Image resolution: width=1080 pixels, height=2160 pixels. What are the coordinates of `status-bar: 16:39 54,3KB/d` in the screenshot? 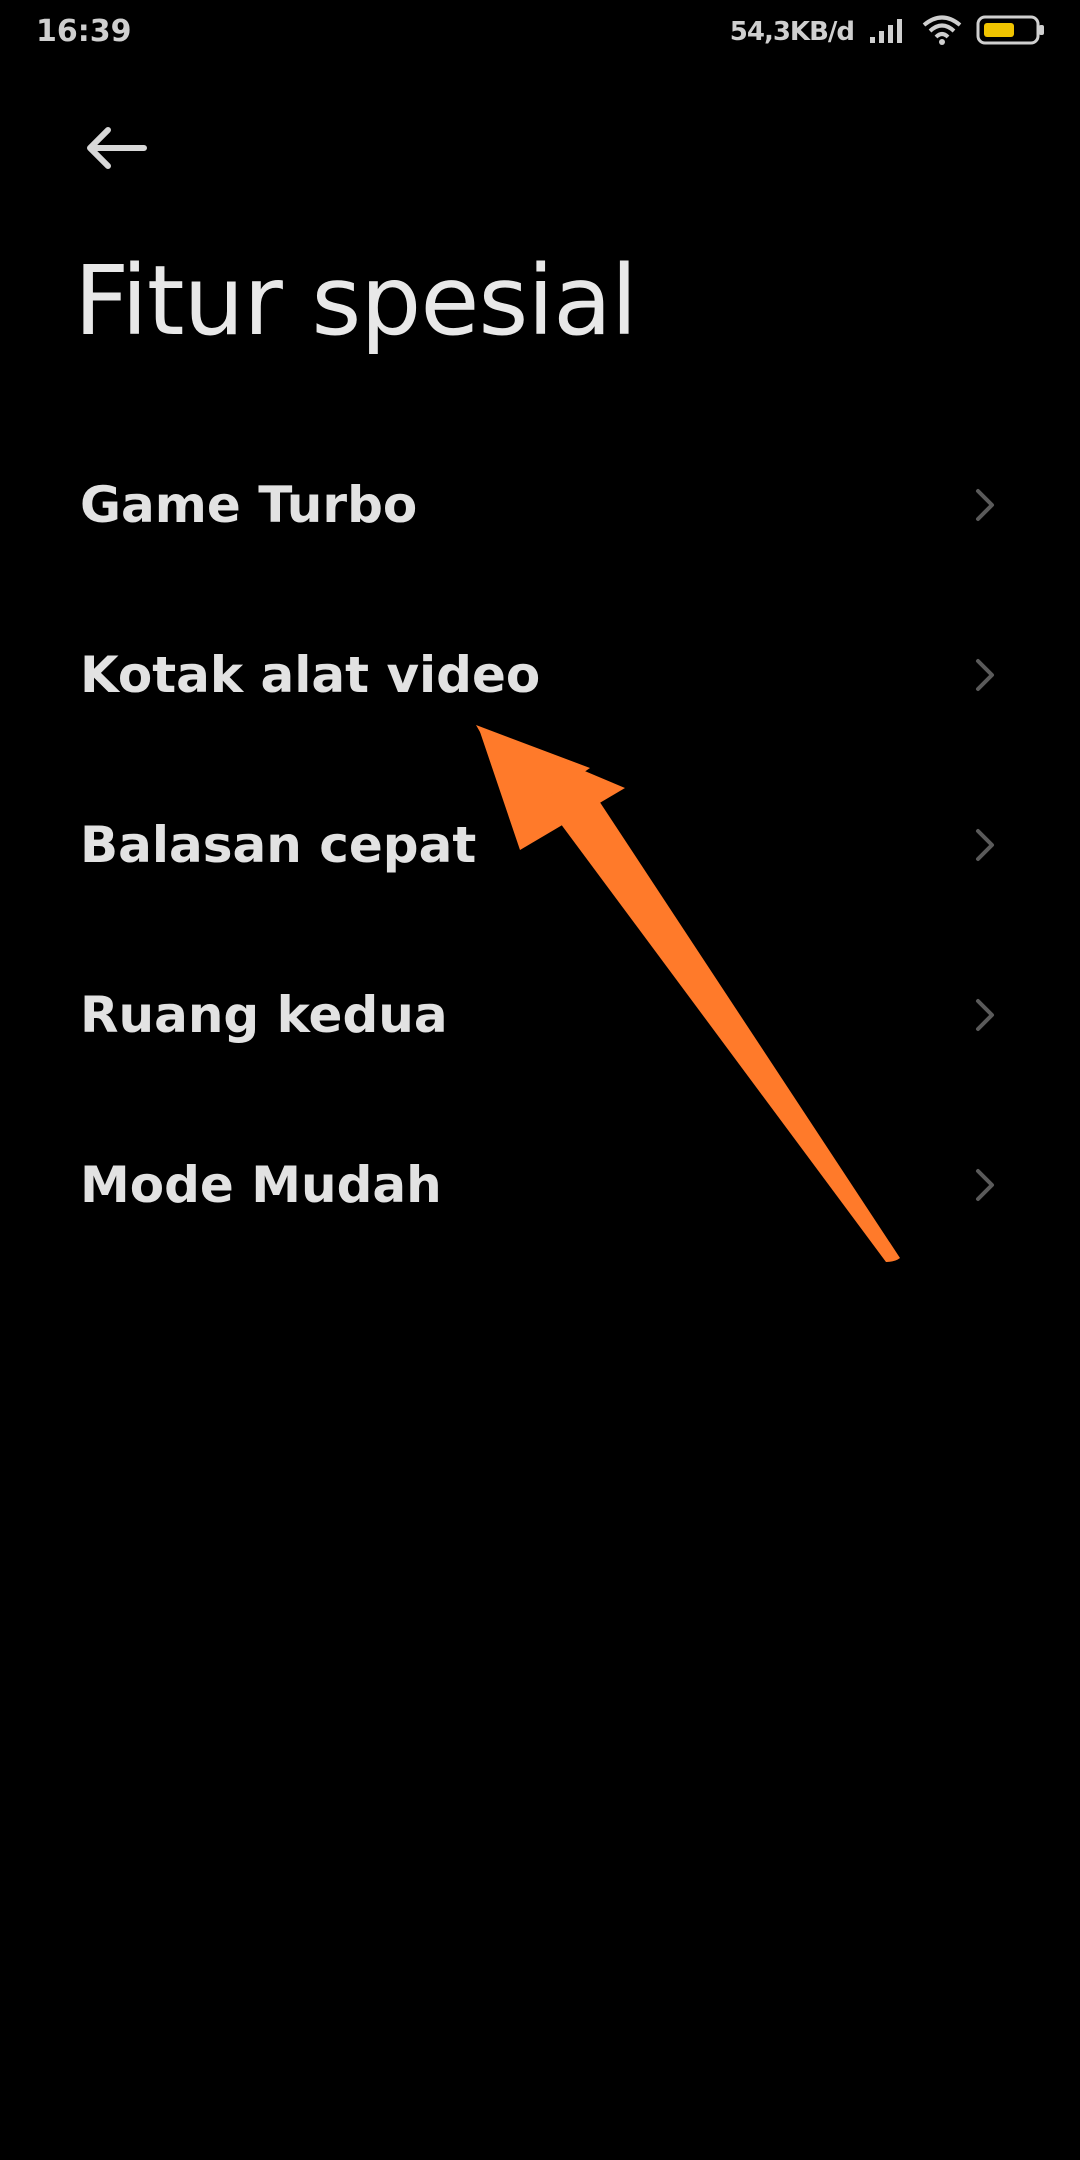 It's located at (540, 35).